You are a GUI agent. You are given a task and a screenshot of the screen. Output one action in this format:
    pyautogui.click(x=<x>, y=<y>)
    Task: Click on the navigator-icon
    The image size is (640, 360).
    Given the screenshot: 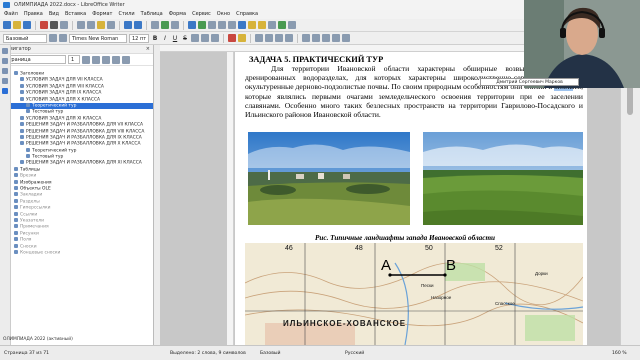 What is the action you would take?
    pyautogui.click(x=5, y=91)
    